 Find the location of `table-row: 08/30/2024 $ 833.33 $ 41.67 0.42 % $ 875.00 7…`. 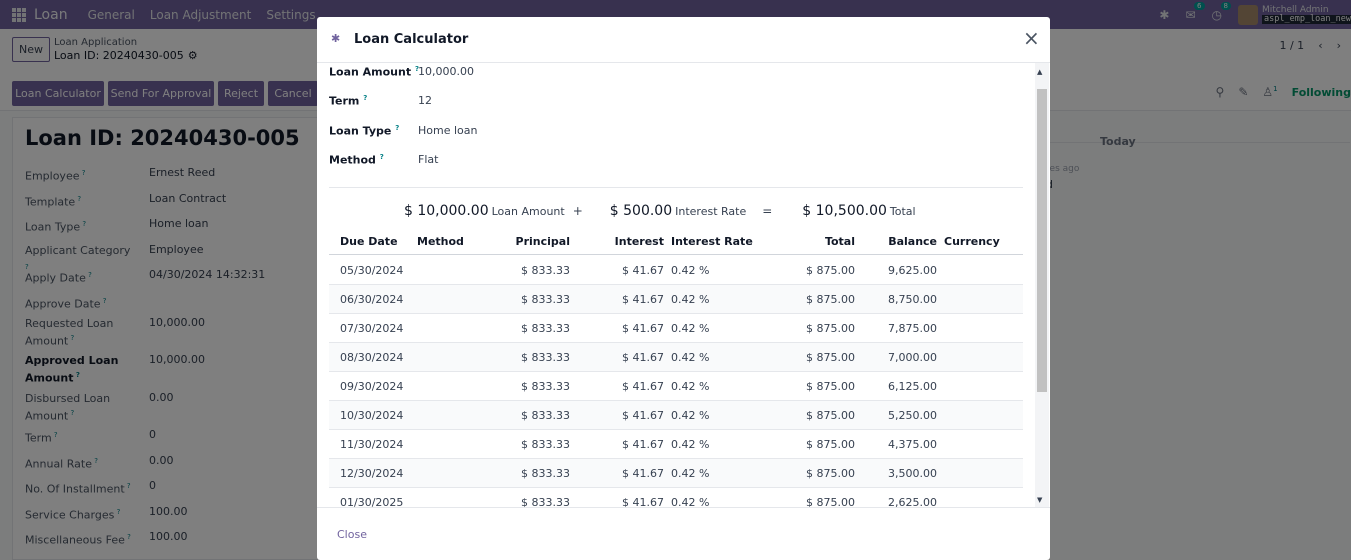

table-row: 08/30/2024 $ 833.33 $ 41.67 0.42 % $ 875.00 7… is located at coordinates (676, 357).